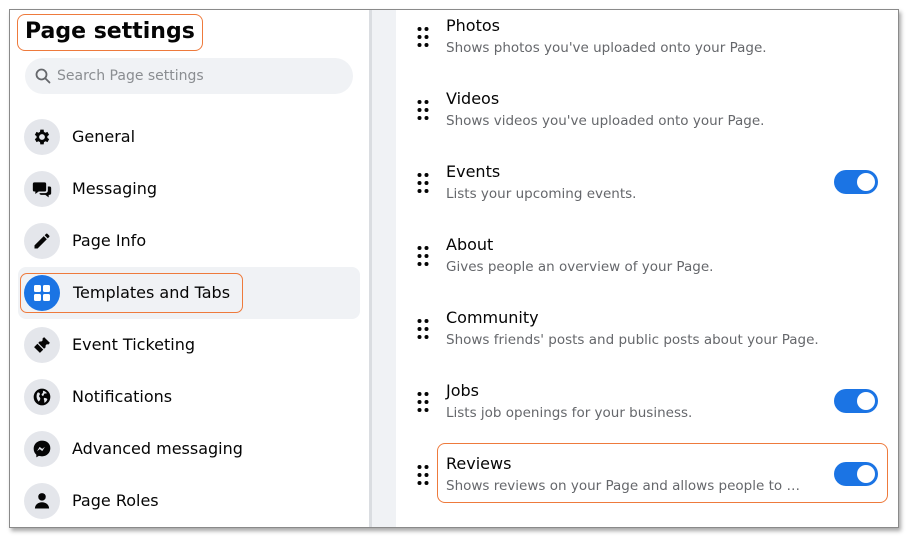 This screenshot has width=908, height=537. What do you see at coordinates (122, 396) in the screenshot?
I see `sidebar-item-label: Notifications` at bounding box center [122, 396].